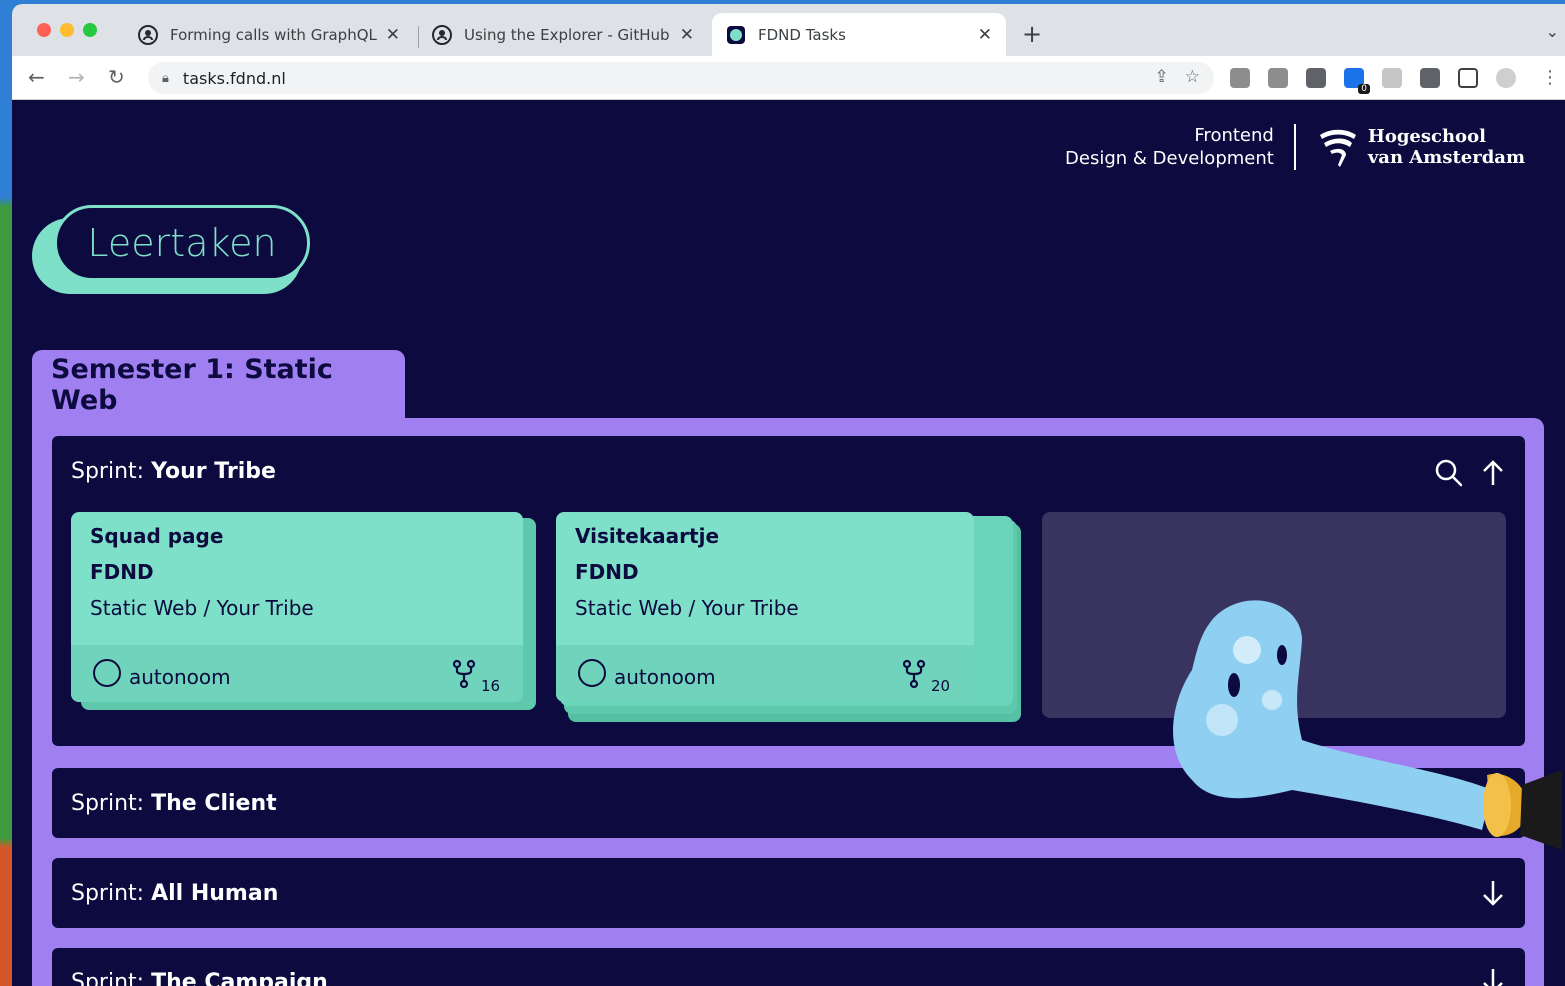 The height and width of the screenshot is (986, 1565). Describe the element at coordinates (218, 385) in the screenshot. I see `semester-title: Semester 1: Static Web` at that location.